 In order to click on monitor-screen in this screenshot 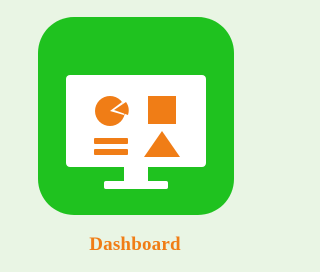, I will do `click(136, 121)`.